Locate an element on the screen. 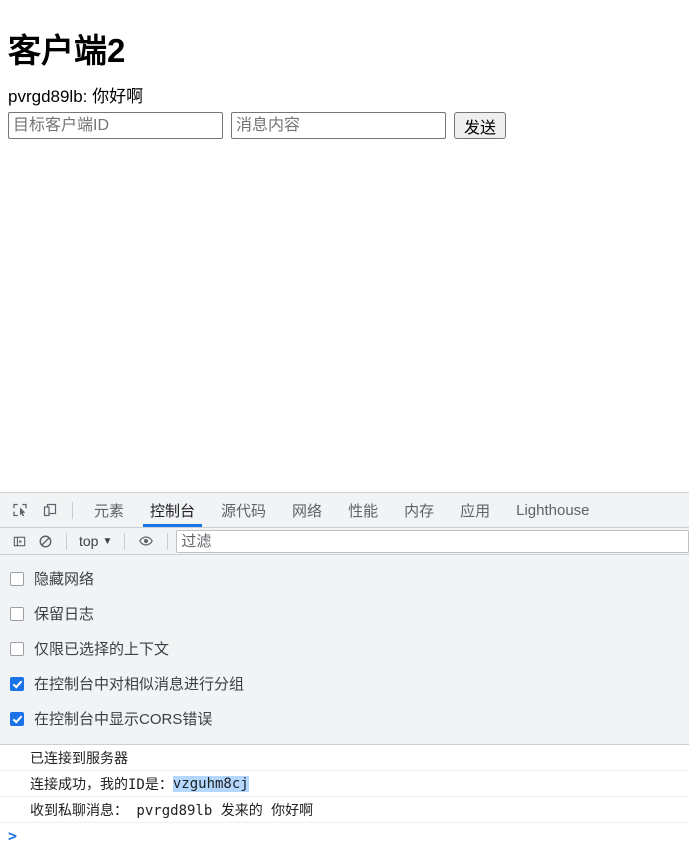  tab-label: 内存 is located at coordinates (419, 511).